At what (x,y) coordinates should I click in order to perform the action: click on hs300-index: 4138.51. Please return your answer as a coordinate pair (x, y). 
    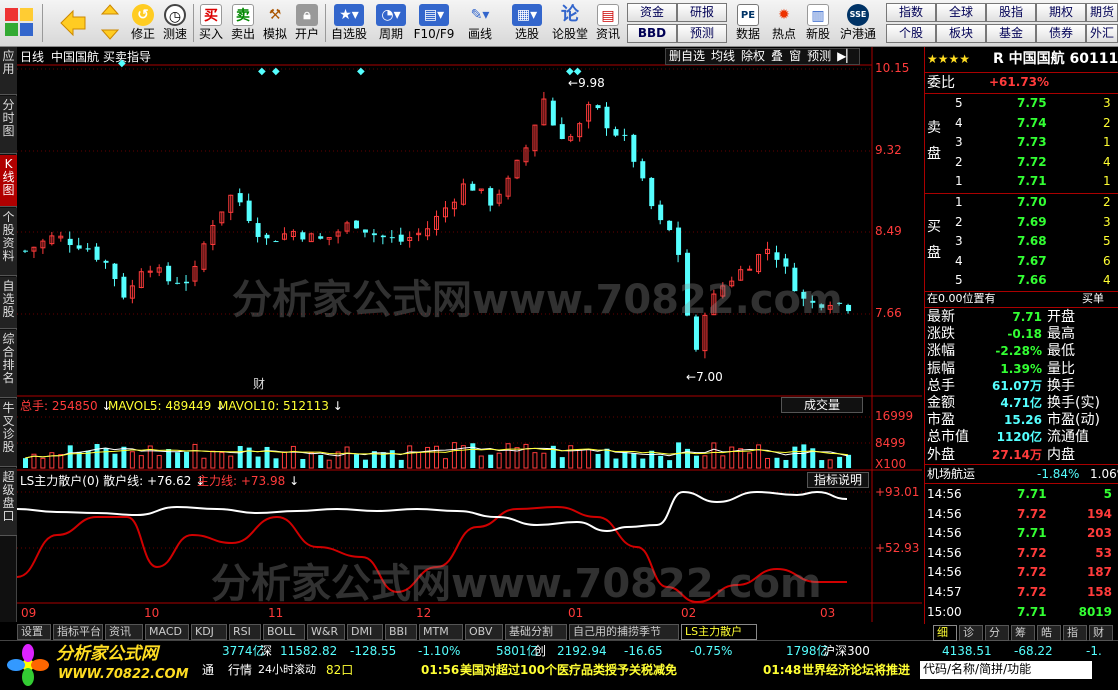
    Looking at the image, I should click on (967, 651).